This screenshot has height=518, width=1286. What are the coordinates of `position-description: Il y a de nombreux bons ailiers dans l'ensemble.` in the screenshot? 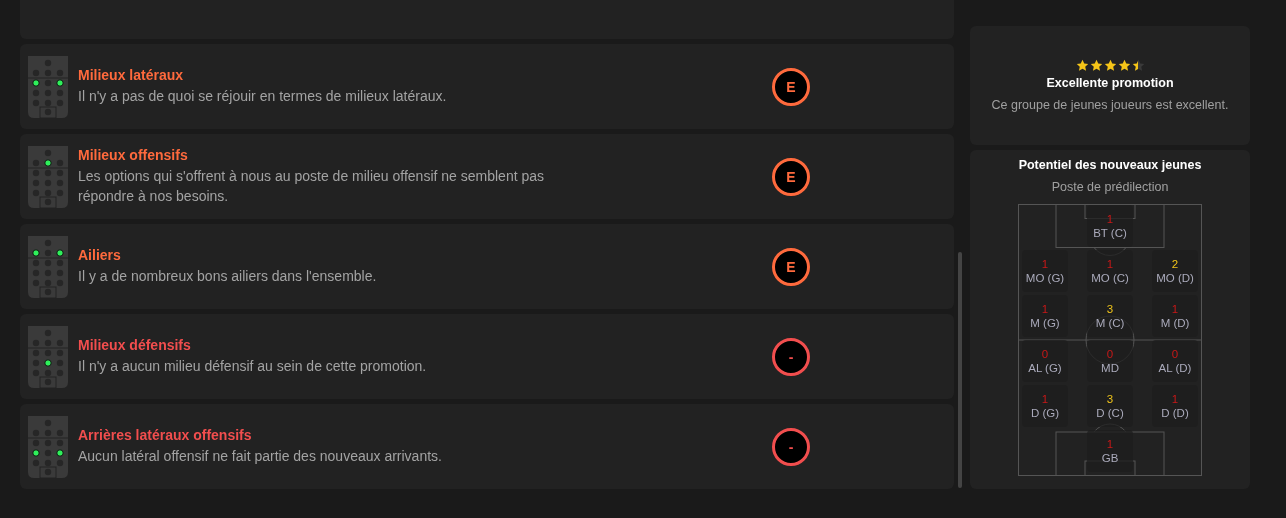 It's located at (228, 276).